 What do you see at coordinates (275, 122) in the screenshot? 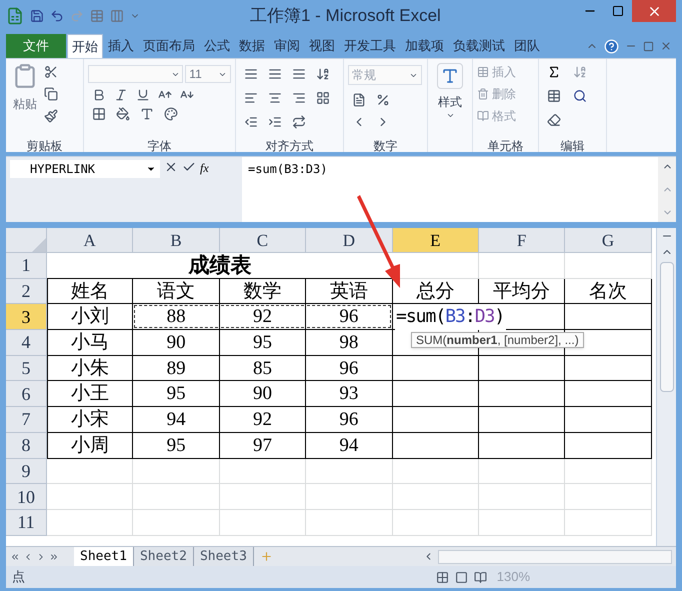
I see `increase-indent-icon` at bounding box center [275, 122].